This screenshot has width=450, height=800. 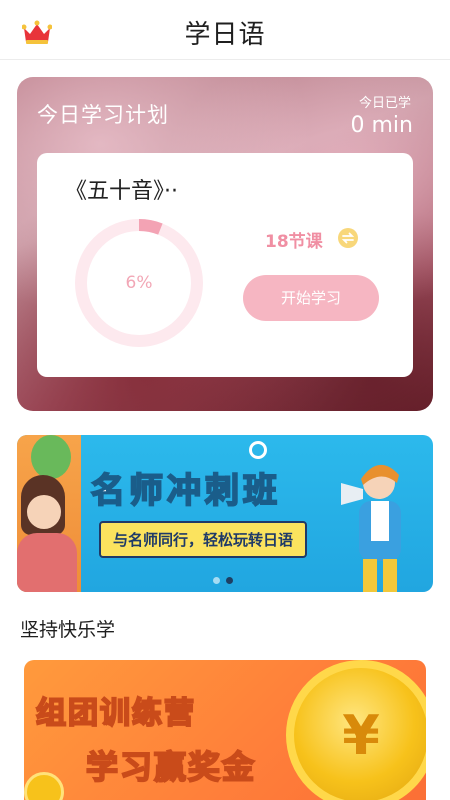 I want to click on promo-title-line2: 学习赢奖金, so click(x=171, y=767).